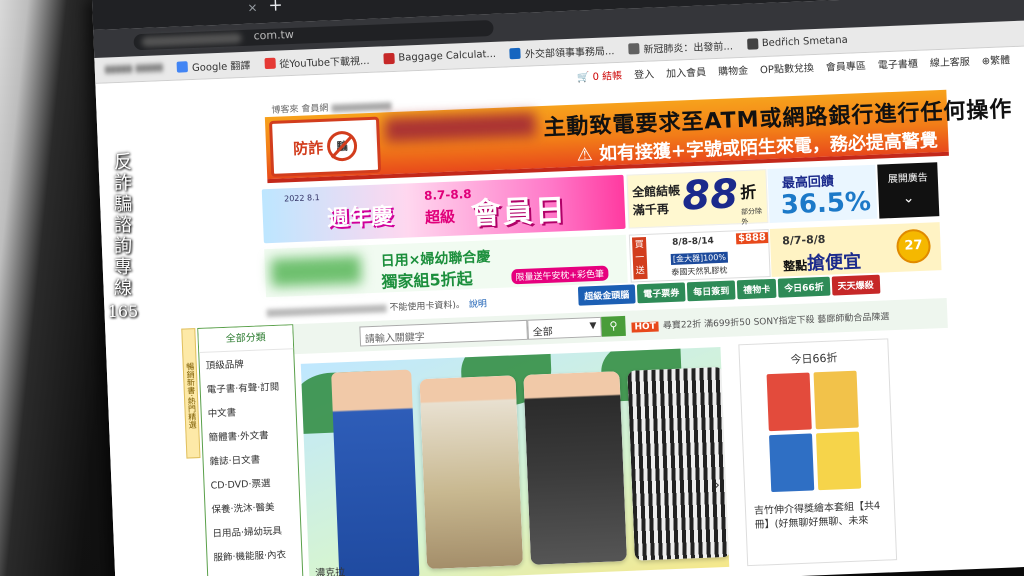 Image resolution: width=1024 pixels, height=576 pixels. I want to click on hot-keywords-text: 尋寶22折 滿699折50 SONY指定下殺 藝廊師動合品陳選, so click(776, 322).